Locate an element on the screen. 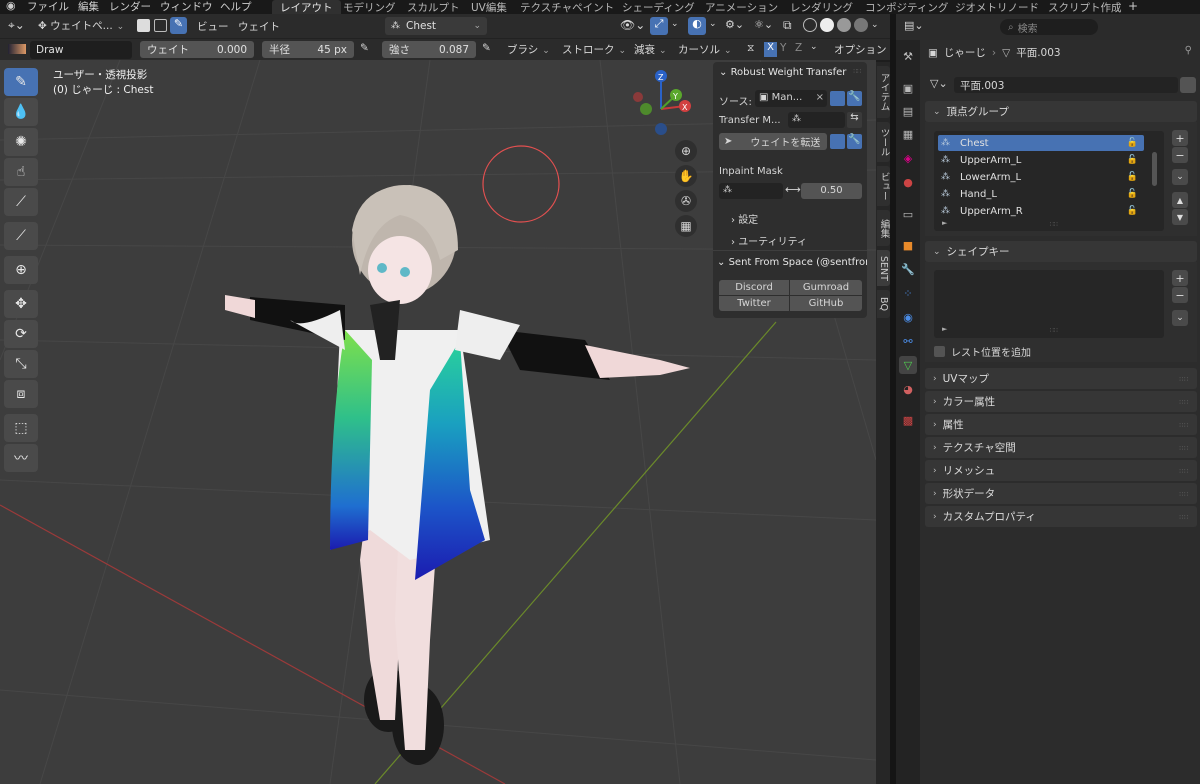 This screenshot has height=784, width=1200. github-button: GitHub is located at coordinates (826, 303).